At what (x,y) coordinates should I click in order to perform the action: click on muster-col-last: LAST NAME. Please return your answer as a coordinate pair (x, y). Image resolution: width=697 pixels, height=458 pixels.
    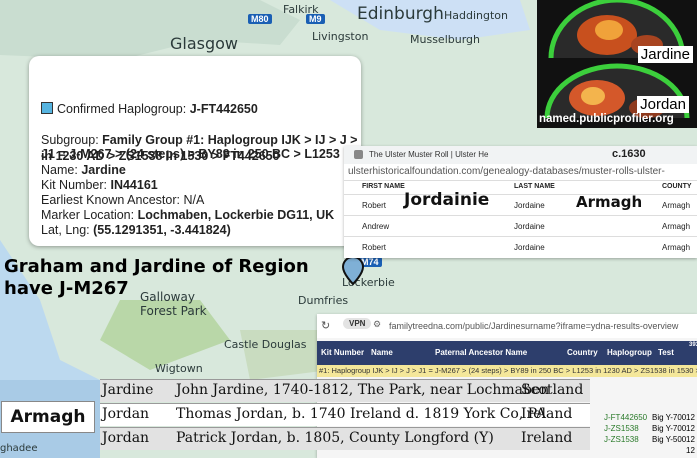
    Looking at the image, I should click on (534, 186).